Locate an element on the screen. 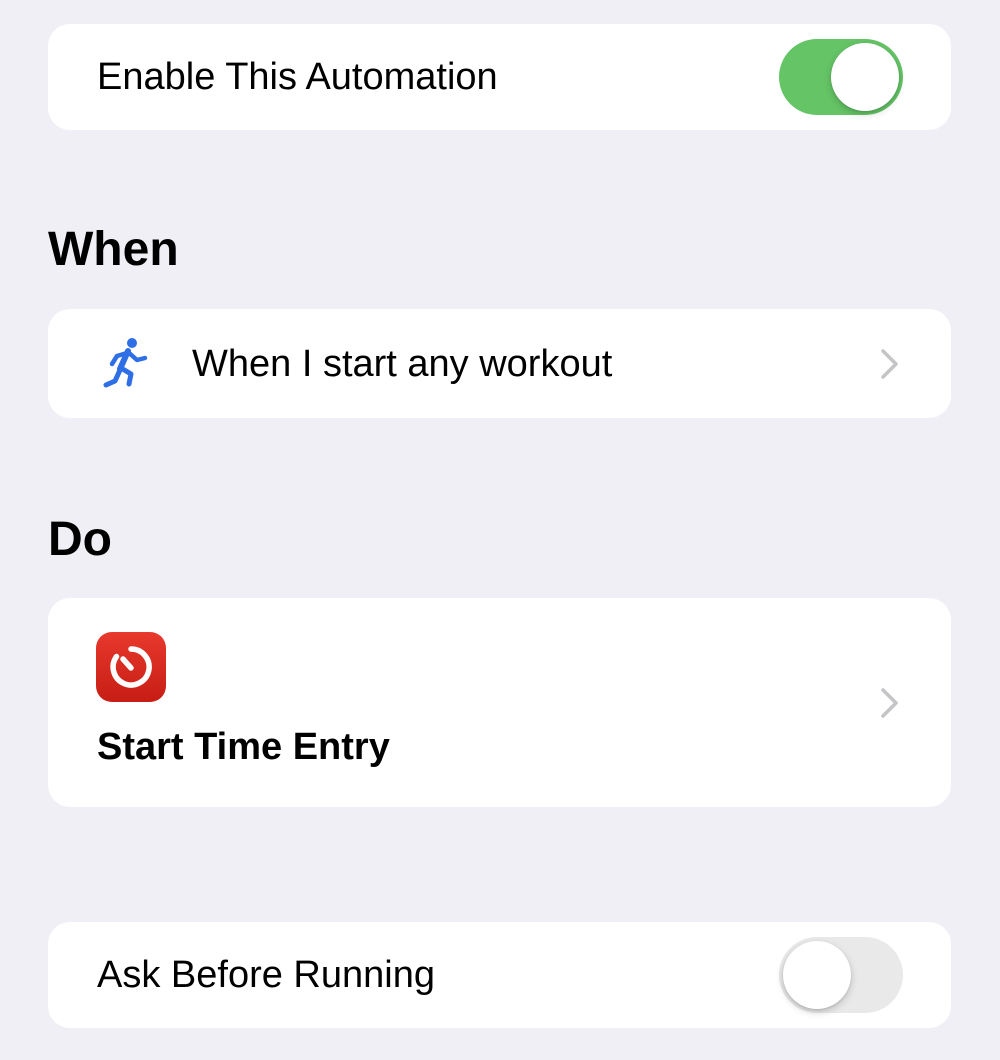 The height and width of the screenshot is (1060, 1000). enable-automation-label: Enable This Automation is located at coordinates (297, 77).